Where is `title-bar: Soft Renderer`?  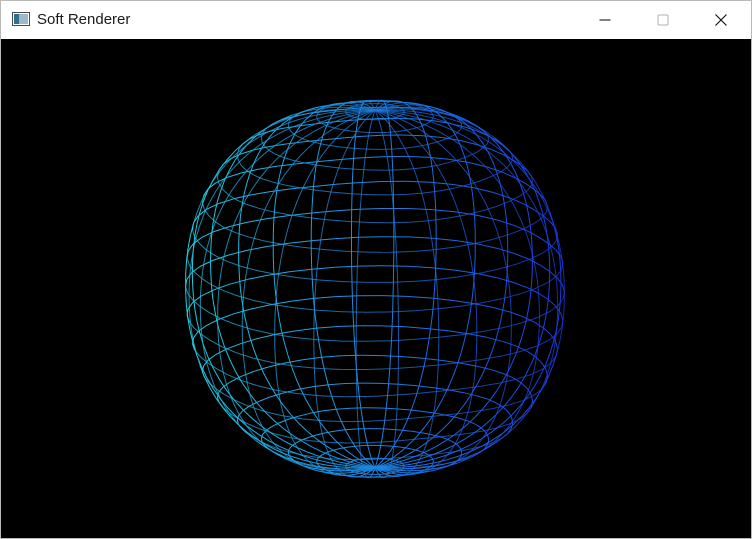
title-bar: Soft Renderer is located at coordinates (376, 20).